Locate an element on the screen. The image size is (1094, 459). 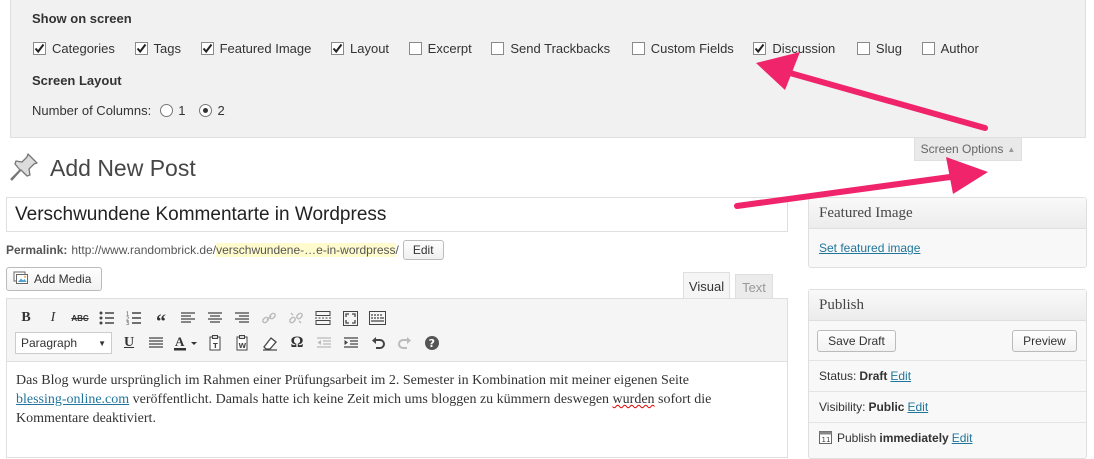
unlink-icon is located at coordinates (296, 318).